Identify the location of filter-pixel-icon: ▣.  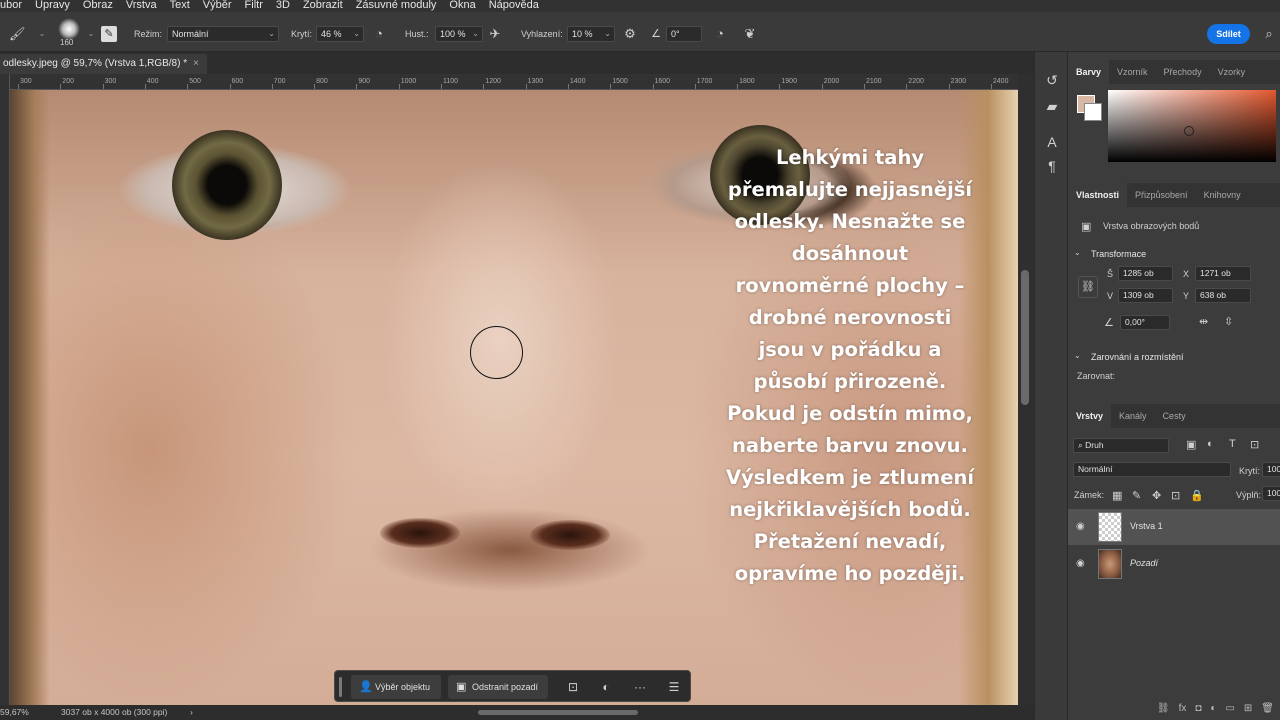
(1191, 444).